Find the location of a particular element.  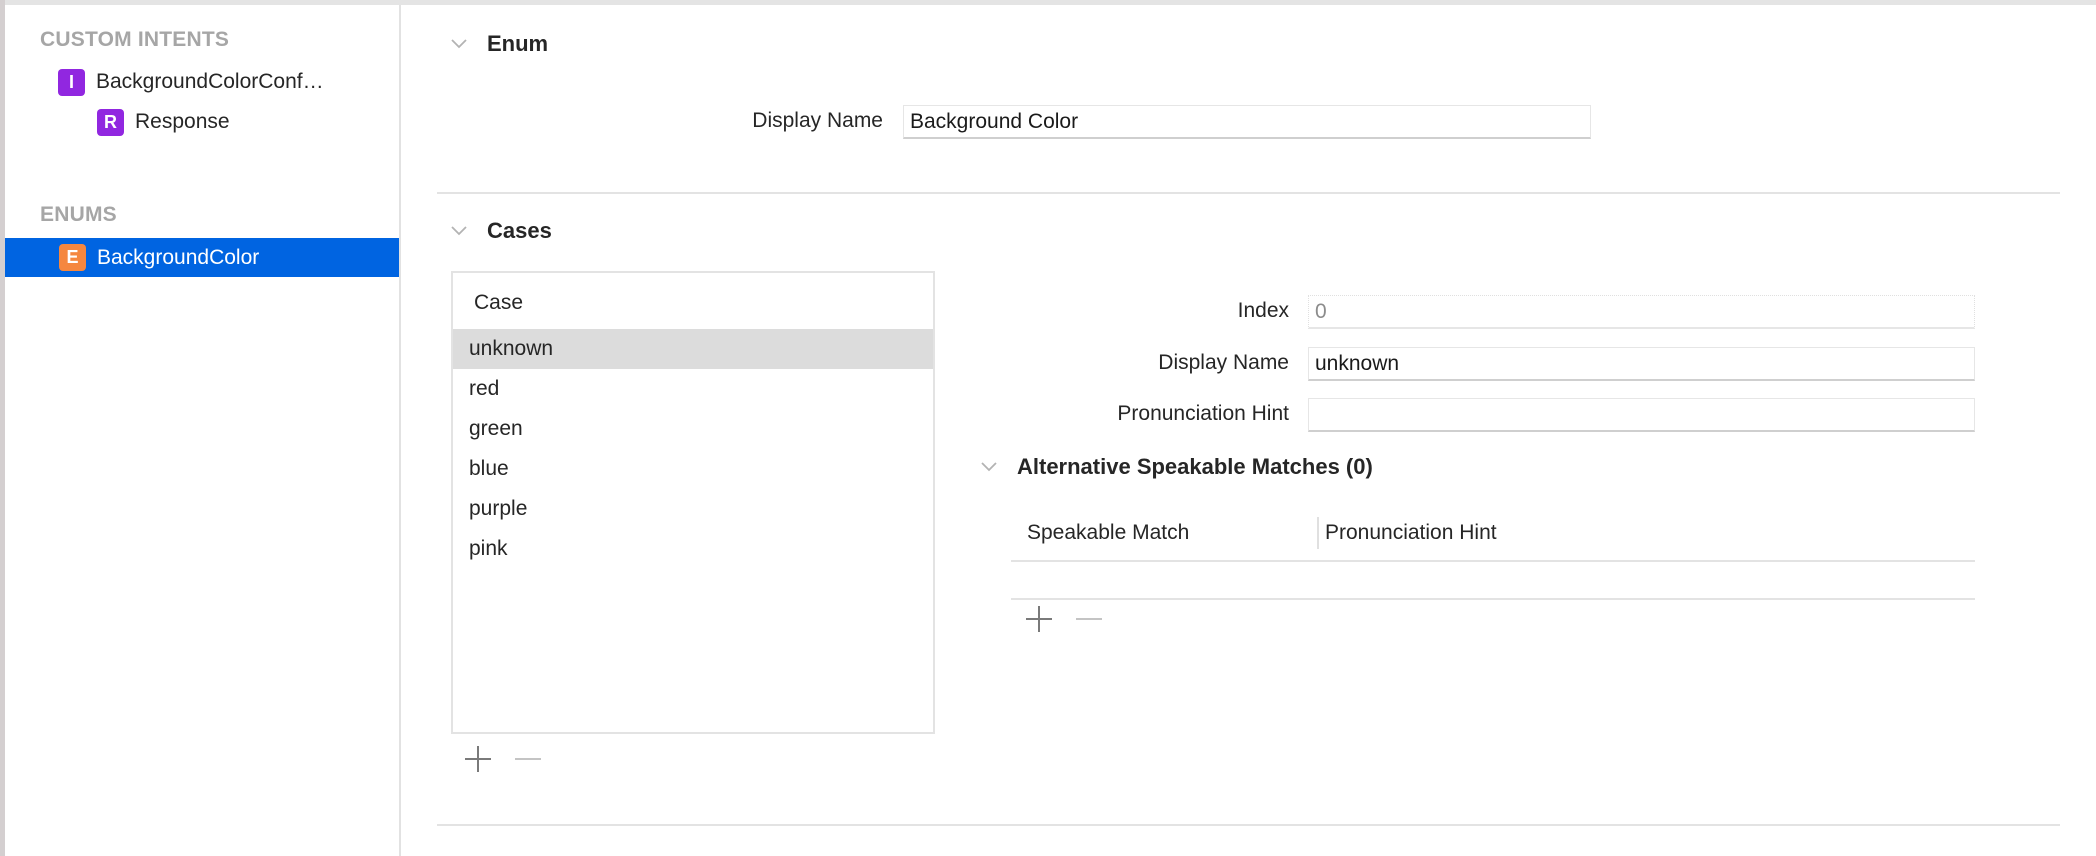

section-title-enums: ENUMS is located at coordinates (78, 214).